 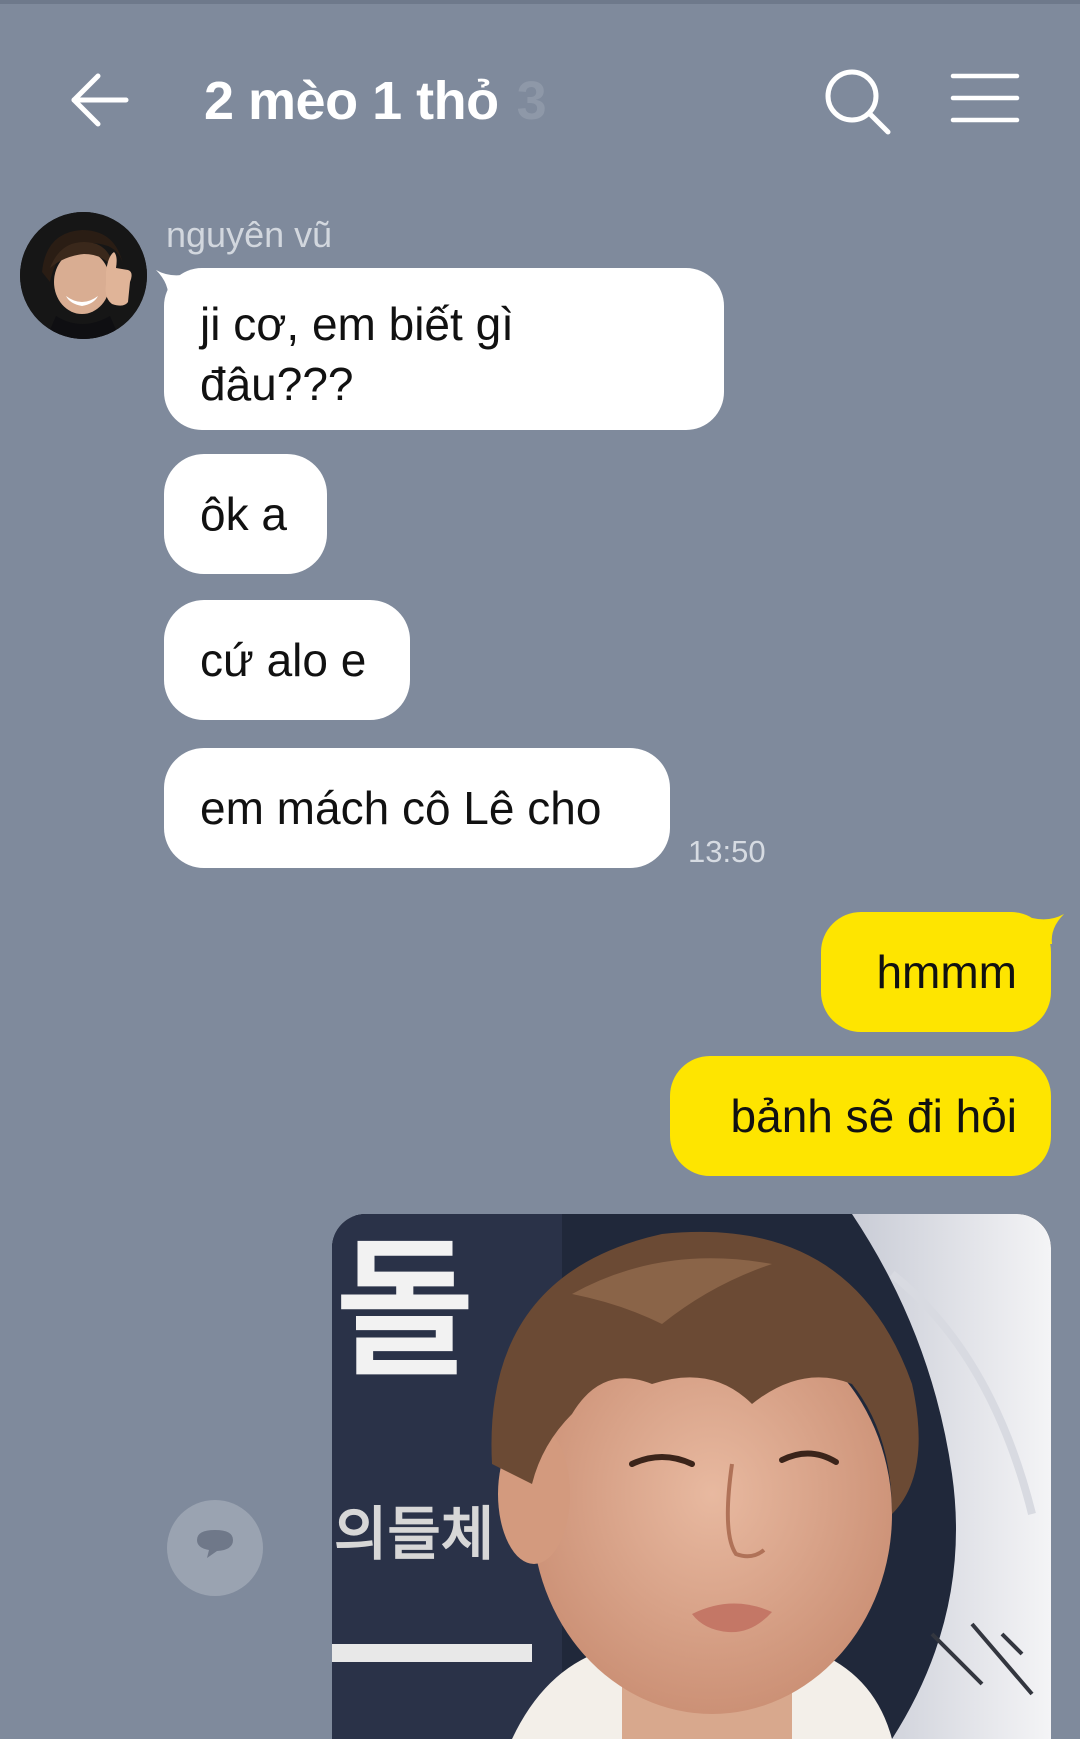 I want to click on chat-header: 2 mèo 1 thỏ 3, so click(x=540, y=100).